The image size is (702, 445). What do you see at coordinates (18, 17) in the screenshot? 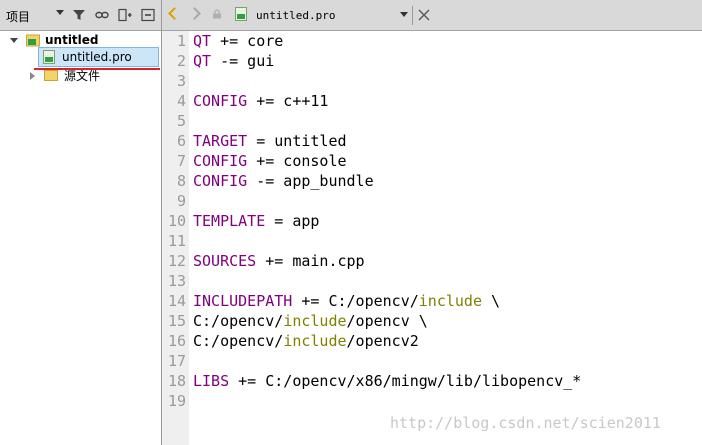
I see `project-pane-title: 项目` at bounding box center [18, 17].